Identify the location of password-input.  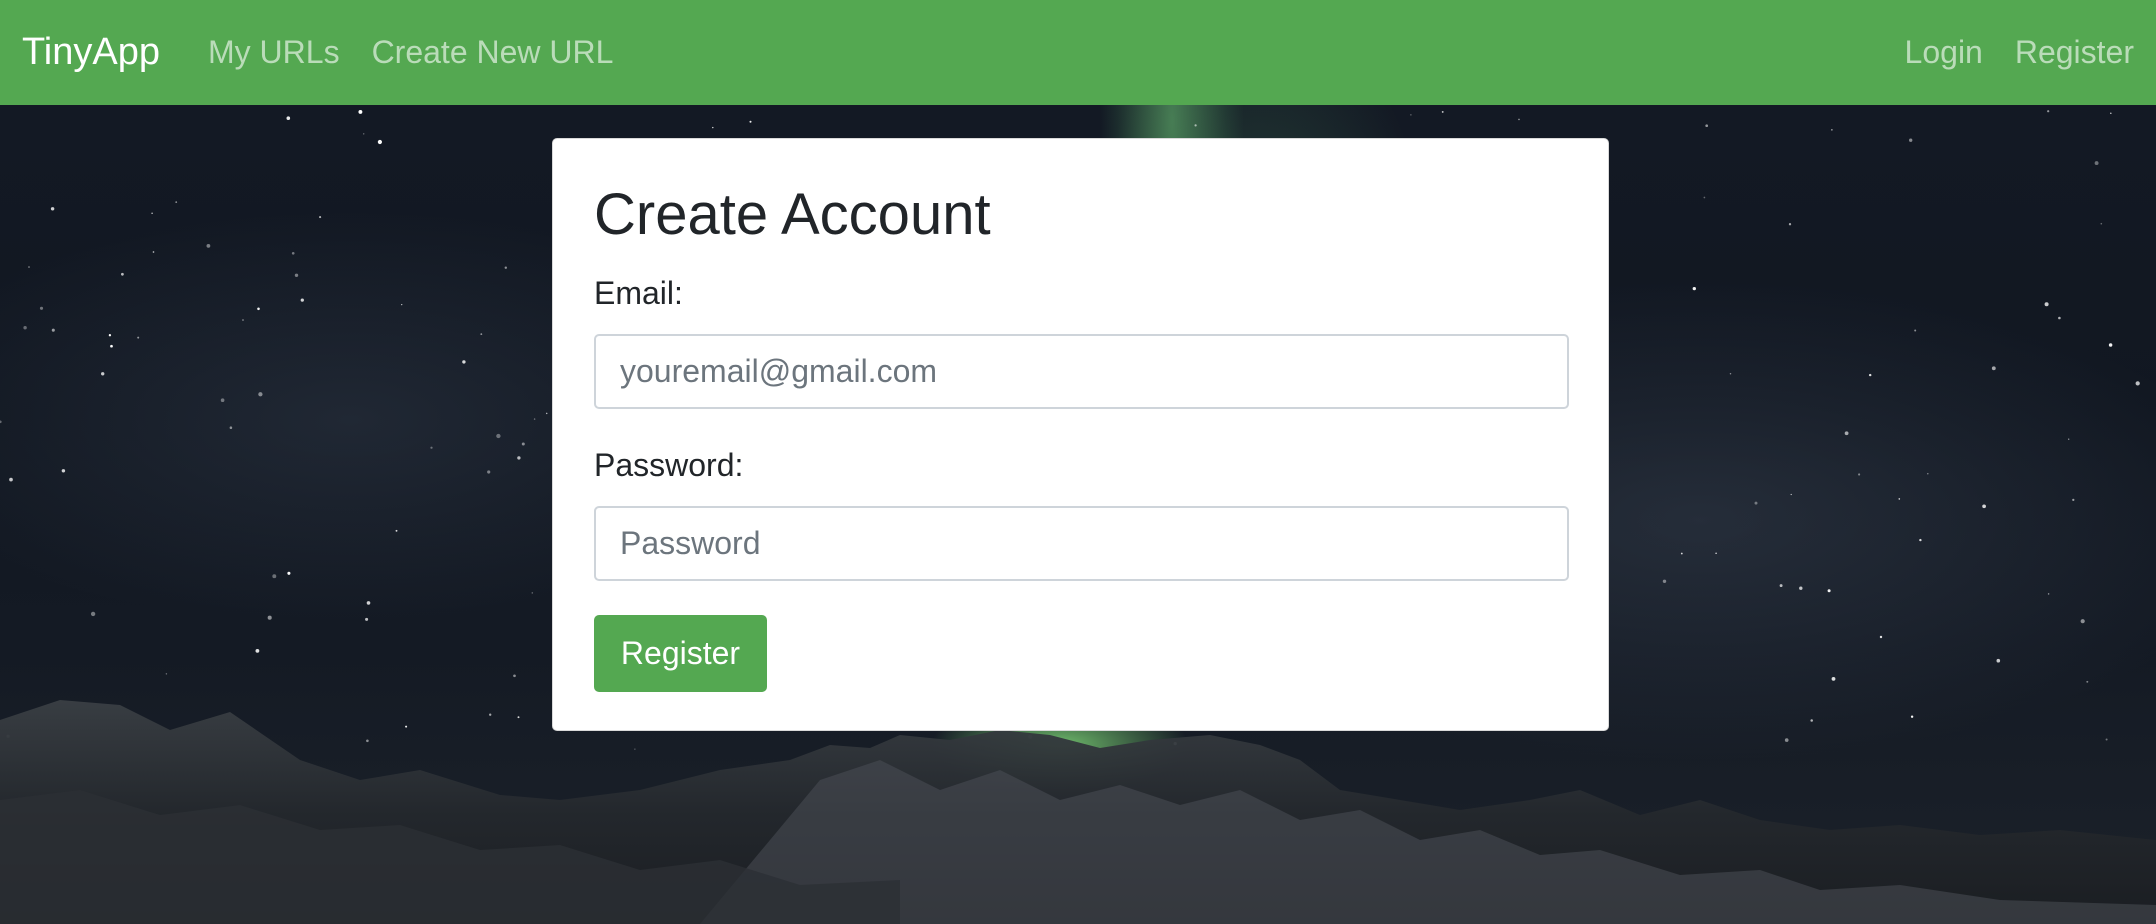
(1081, 543).